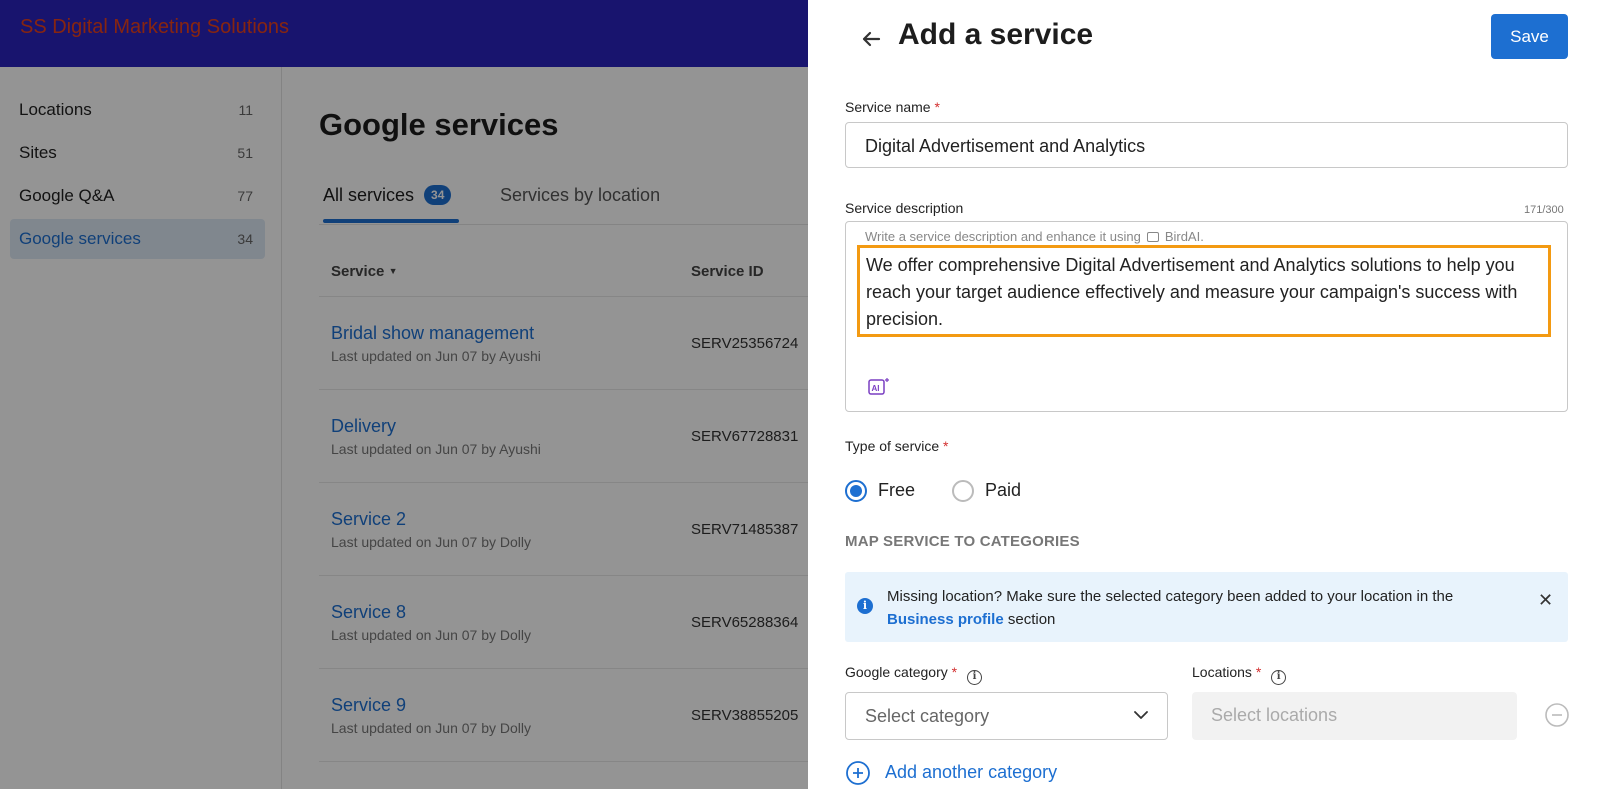 Image resolution: width=1600 pixels, height=789 pixels. Describe the element at coordinates (888, 107) in the screenshot. I see `label-text: Service name` at that location.